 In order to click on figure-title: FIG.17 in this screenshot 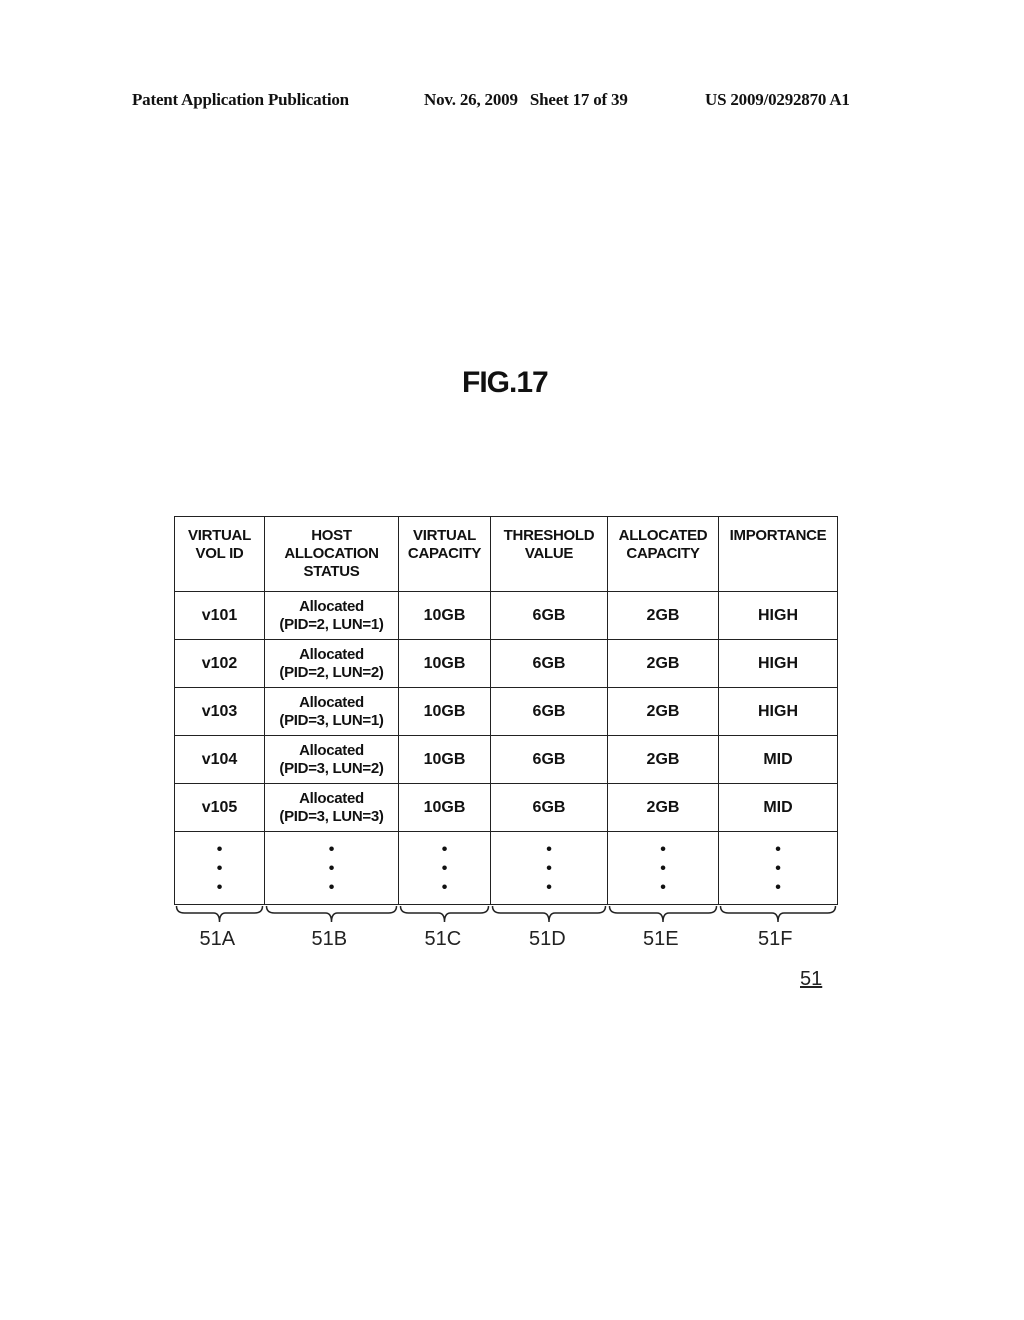, I will do `click(505, 382)`.